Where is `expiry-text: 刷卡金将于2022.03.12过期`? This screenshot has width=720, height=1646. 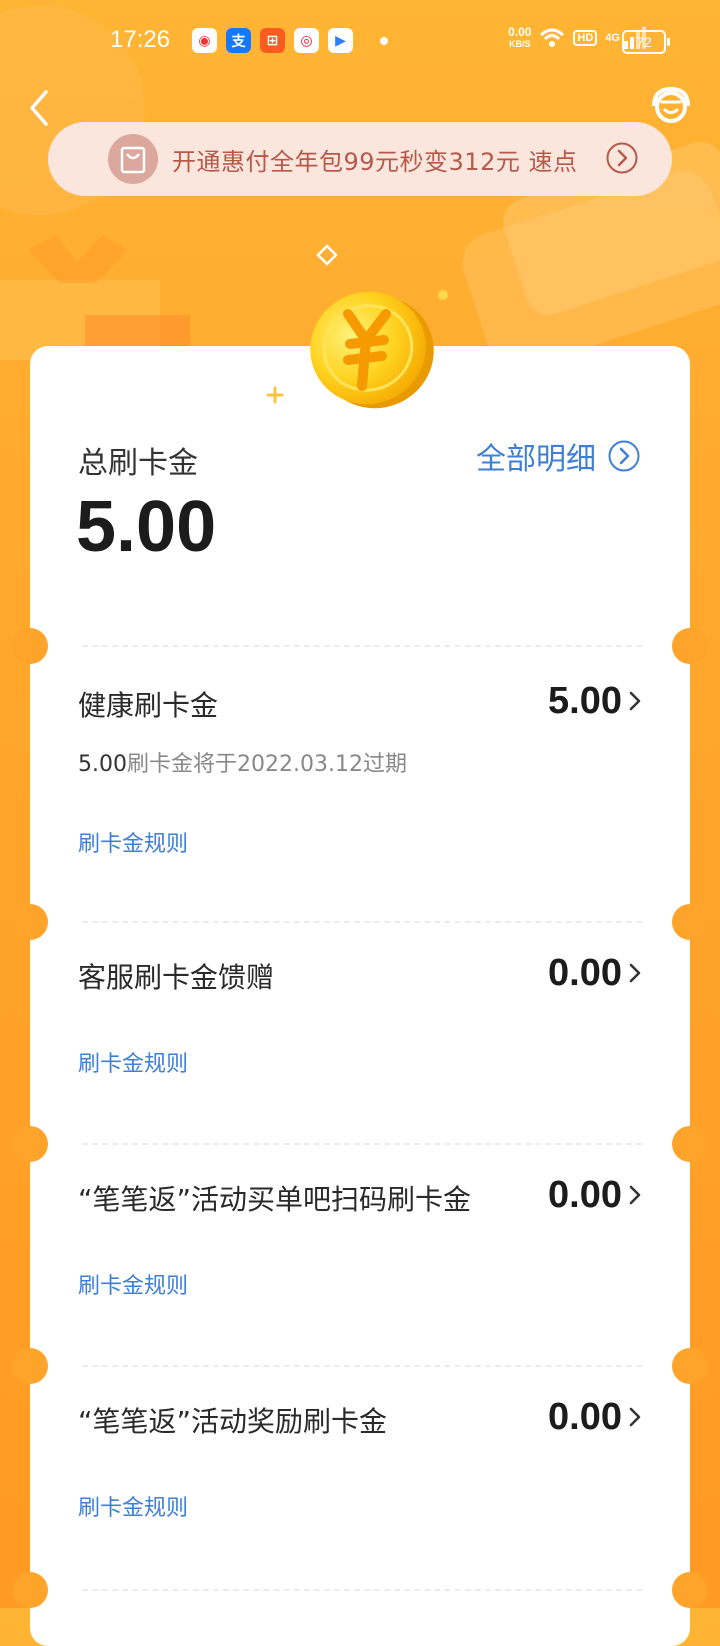
expiry-text: 刷卡金将于2022.03.12过期 is located at coordinates (266, 764).